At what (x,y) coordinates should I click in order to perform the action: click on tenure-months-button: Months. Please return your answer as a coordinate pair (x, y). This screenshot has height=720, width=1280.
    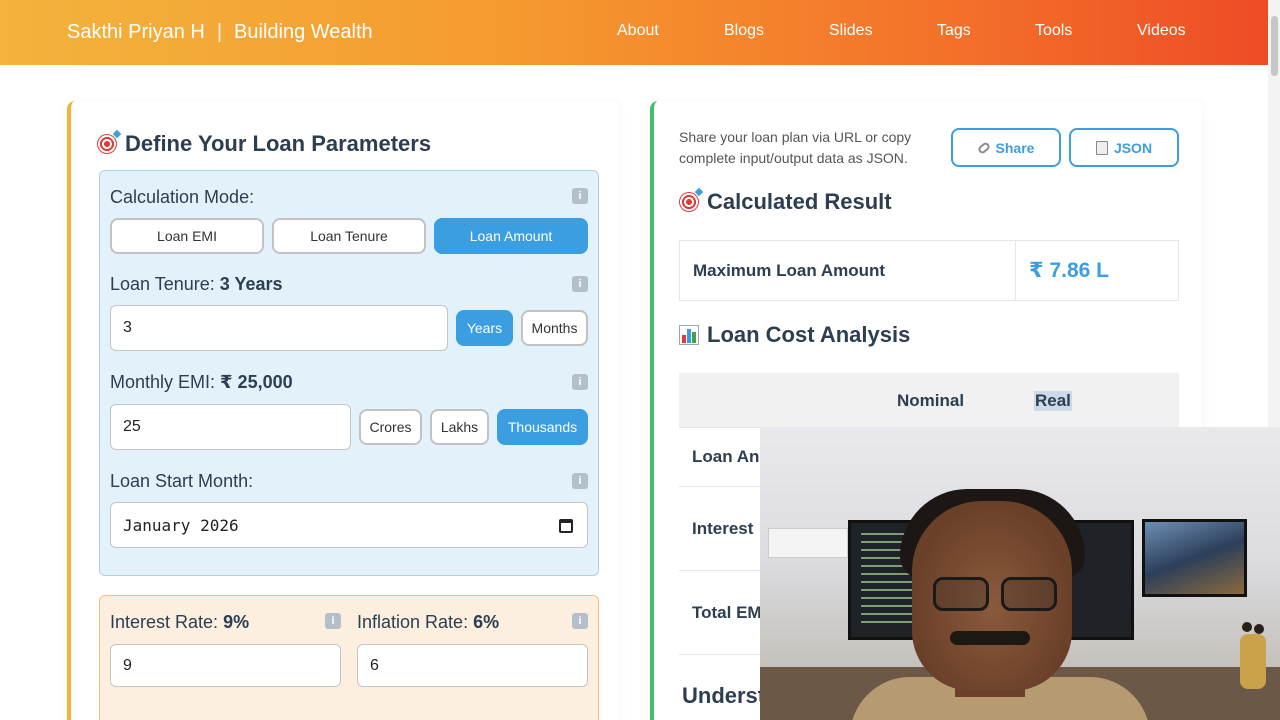
    Looking at the image, I should click on (554, 328).